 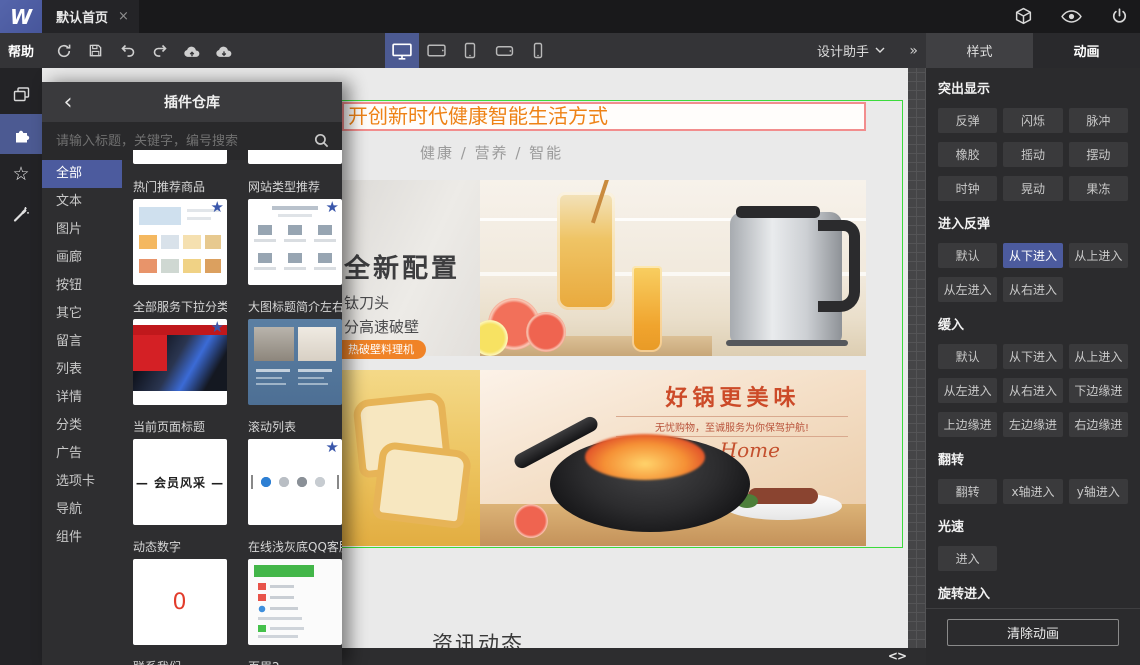 What do you see at coordinates (538, 50) in the screenshot?
I see `device-phone-portrait-icon` at bounding box center [538, 50].